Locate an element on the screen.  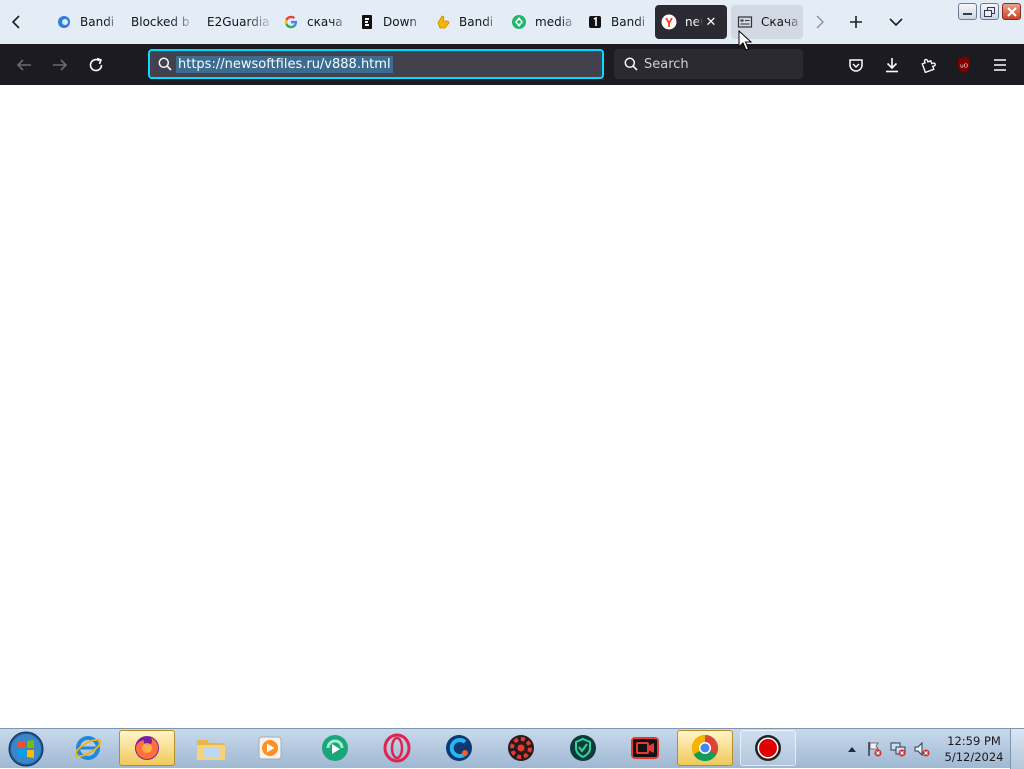
chrome-icon is located at coordinates (705, 748).